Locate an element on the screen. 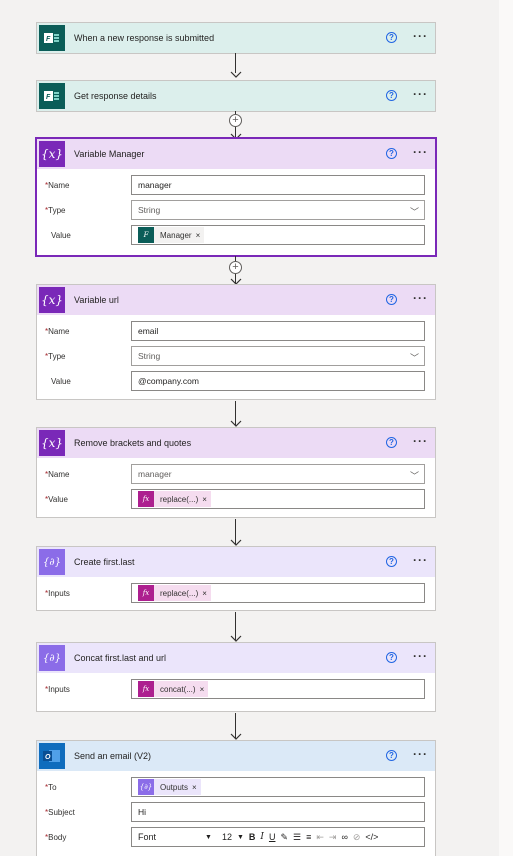  decrease-indent-icon: ⇤ is located at coordinates (320, 837).